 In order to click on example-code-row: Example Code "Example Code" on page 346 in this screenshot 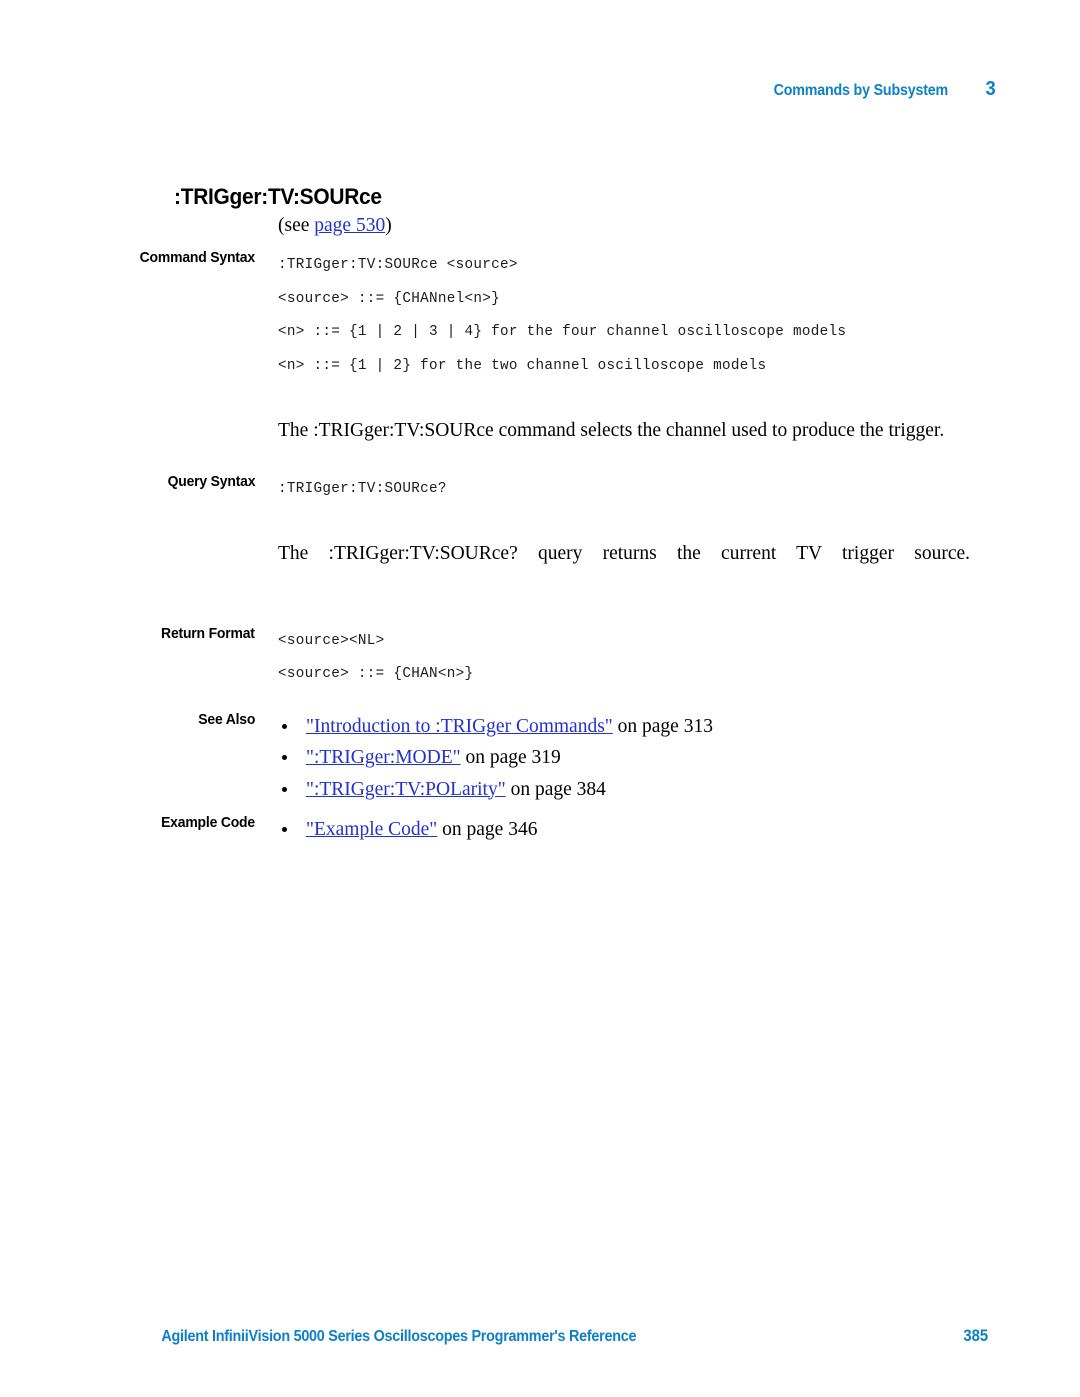, I will do `click(540, 830)`.